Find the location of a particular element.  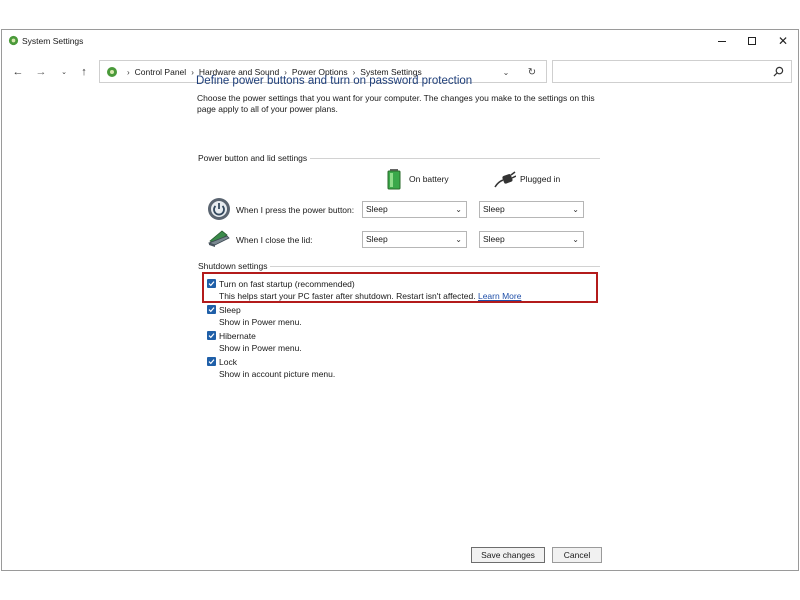

cancel-button: Cancel is located at coordinates (577, 555).